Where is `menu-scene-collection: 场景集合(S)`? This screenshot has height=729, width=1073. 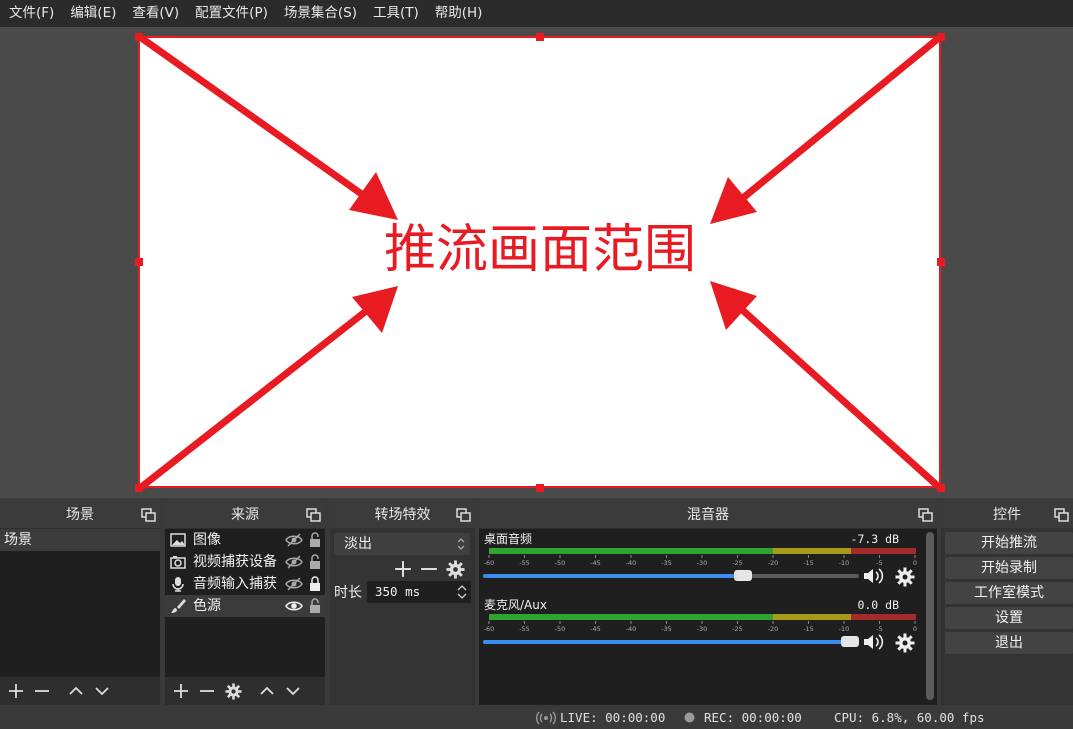
menu-scene-collection: 场景集合(S) is located at coordinates (320, 13).